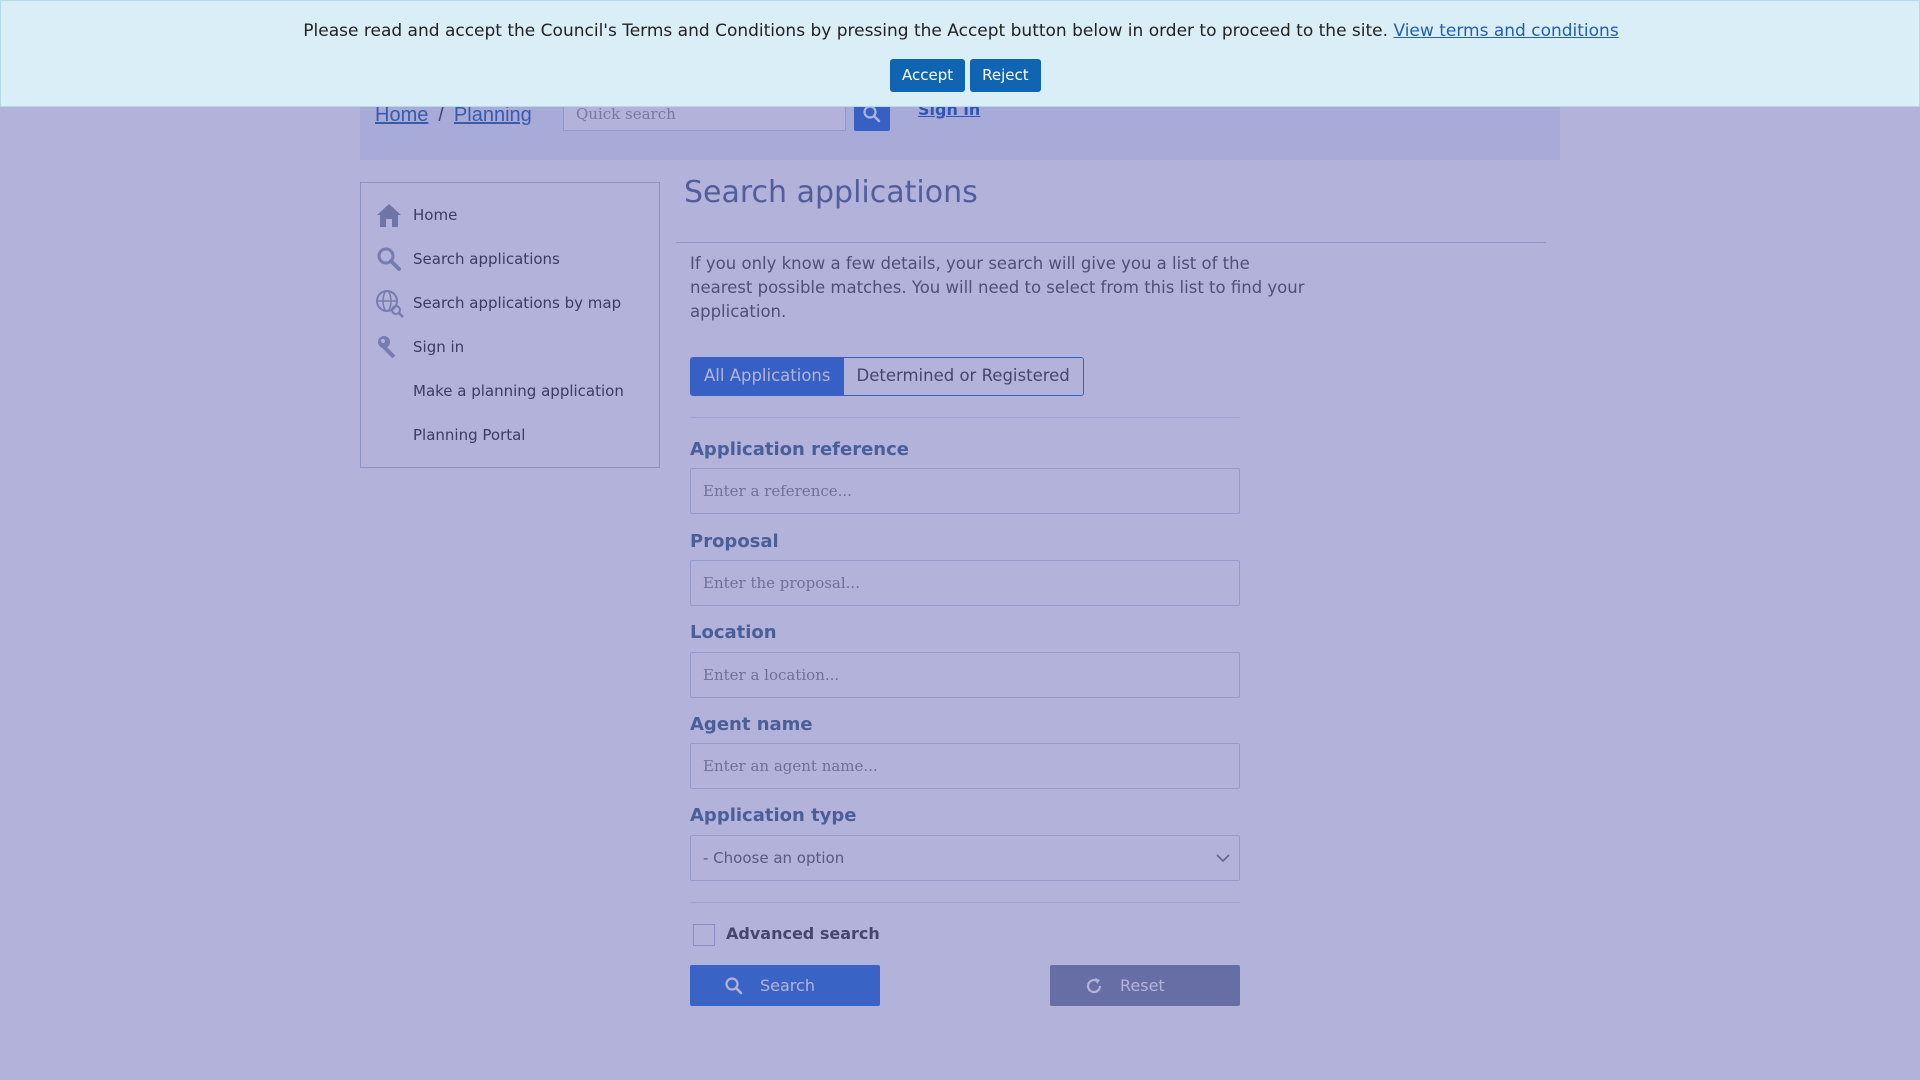 The image size is (1920, 1080). I want to click on terms-buttons: Accept Reject, so click(965, 75).